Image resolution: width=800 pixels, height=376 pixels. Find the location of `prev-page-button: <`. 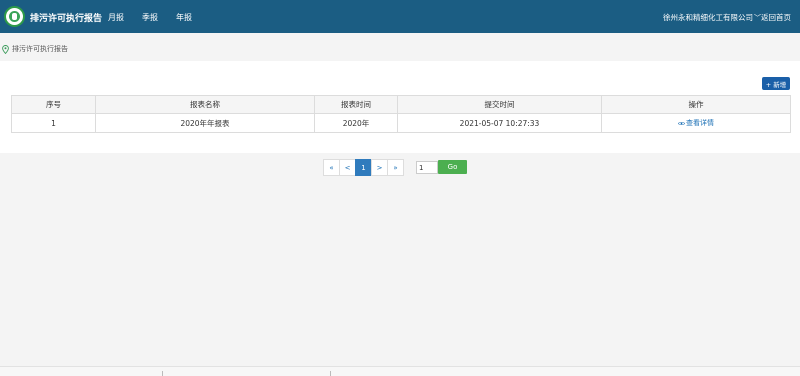

prev-page-button: < is located at coordinates (347, 167).